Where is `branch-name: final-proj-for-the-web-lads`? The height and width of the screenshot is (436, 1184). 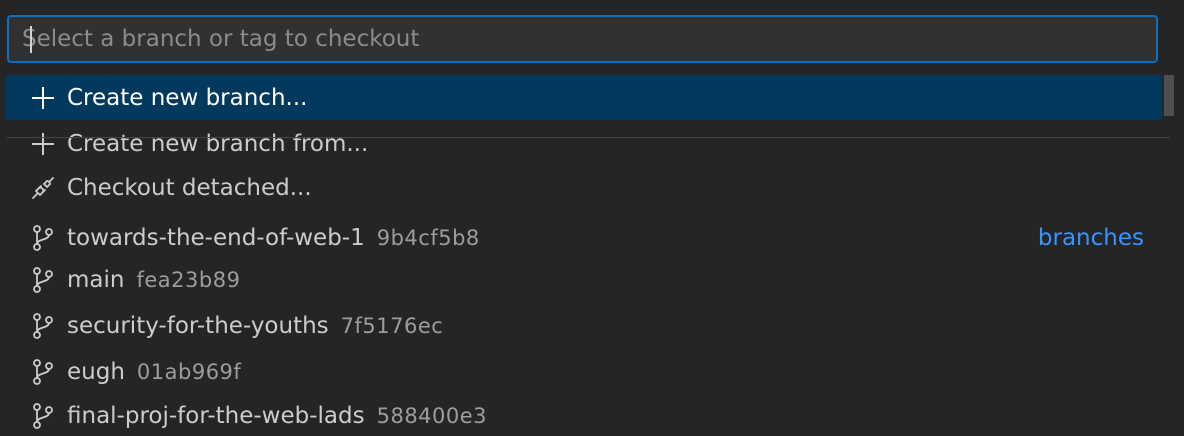 branch-name: final-proj-for-the-web-lads is located at coordinates (216, 415).